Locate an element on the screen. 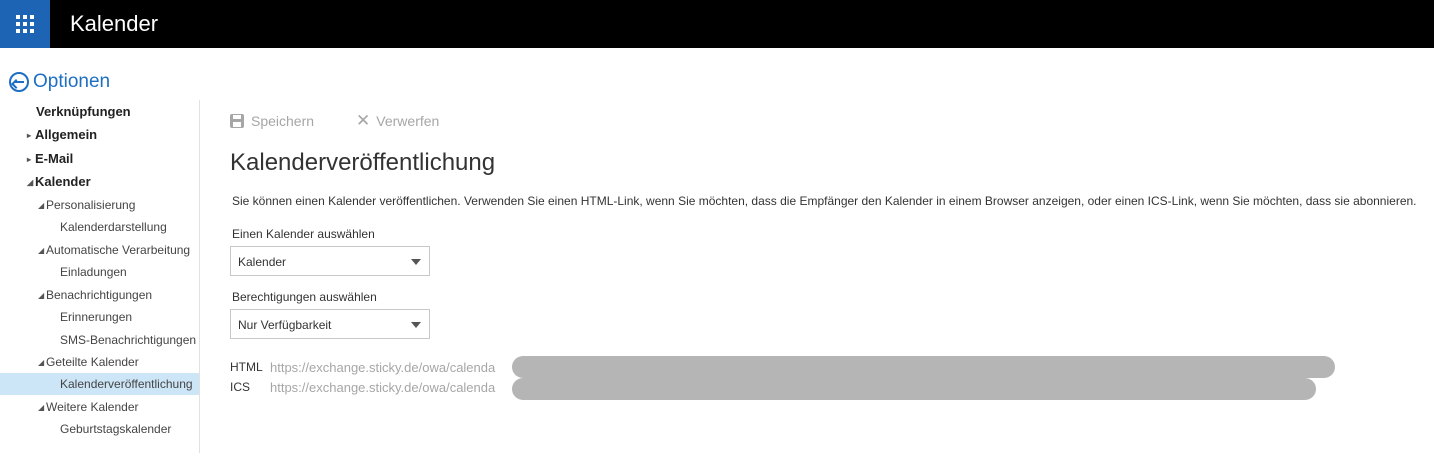  sidebar-item-sms-benachrichtigungen: SMS-Benachrichtigungen is located at coordinates (99, 340).